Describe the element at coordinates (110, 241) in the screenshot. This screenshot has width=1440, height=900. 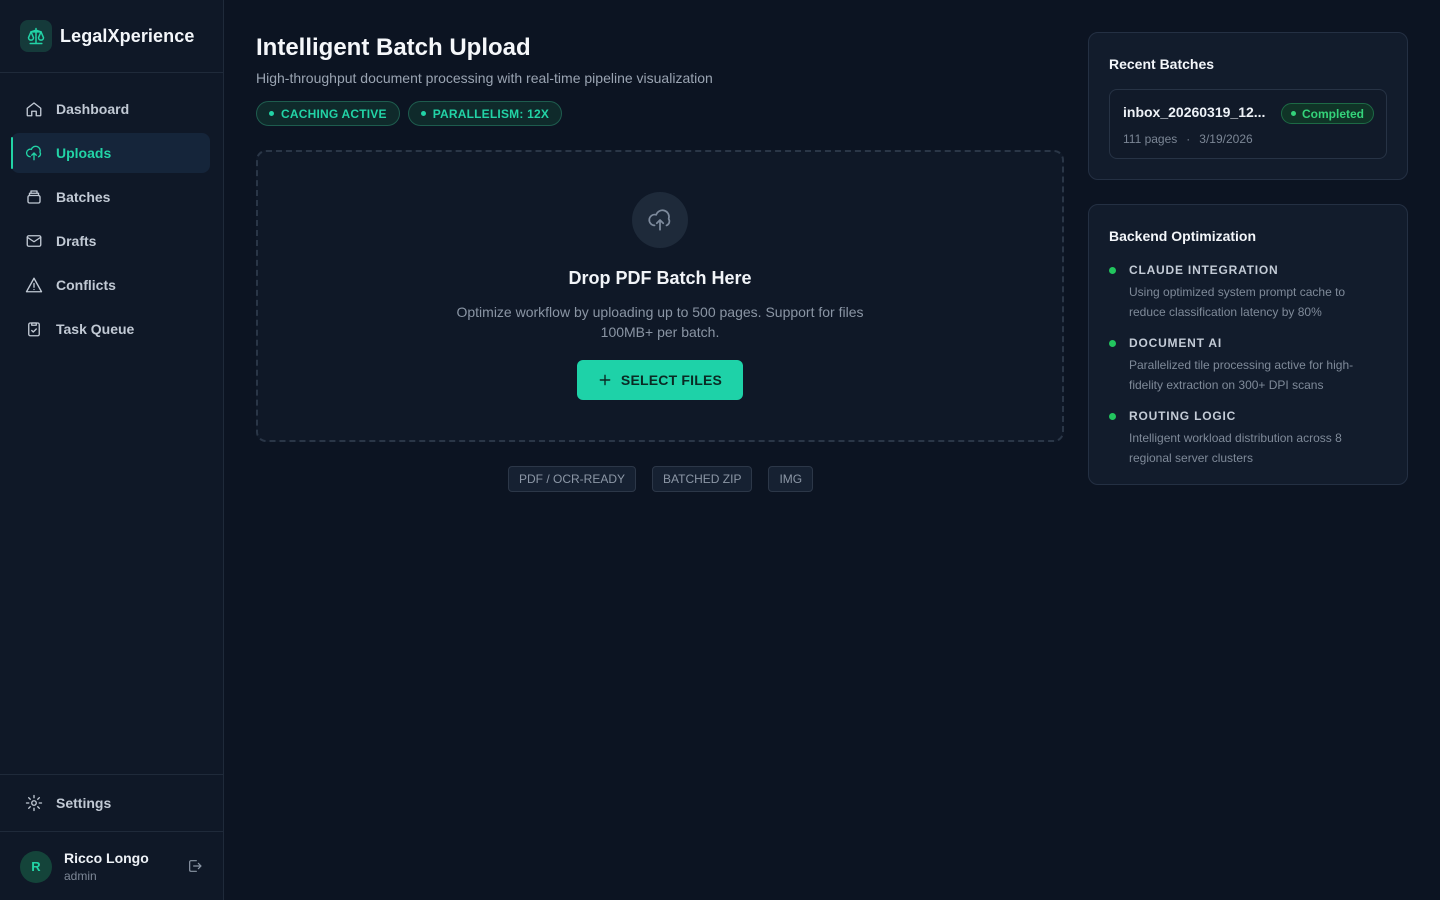
I see `nav-item-drafts: Drafts` at that location.